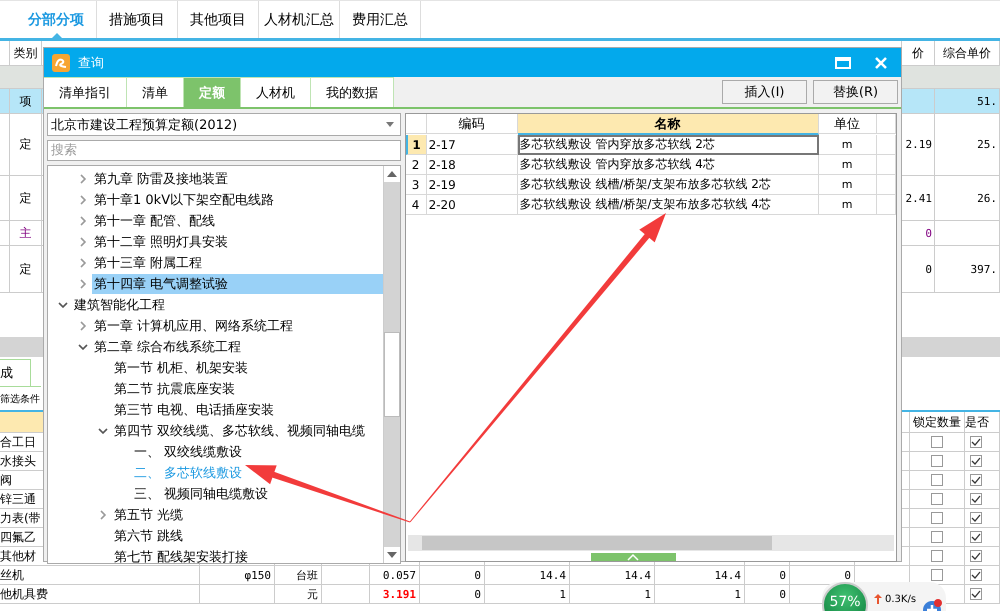 The height and width of the screenshot is (611, 1000). I want to click on tab: 费用汇总, so click(380, 19).